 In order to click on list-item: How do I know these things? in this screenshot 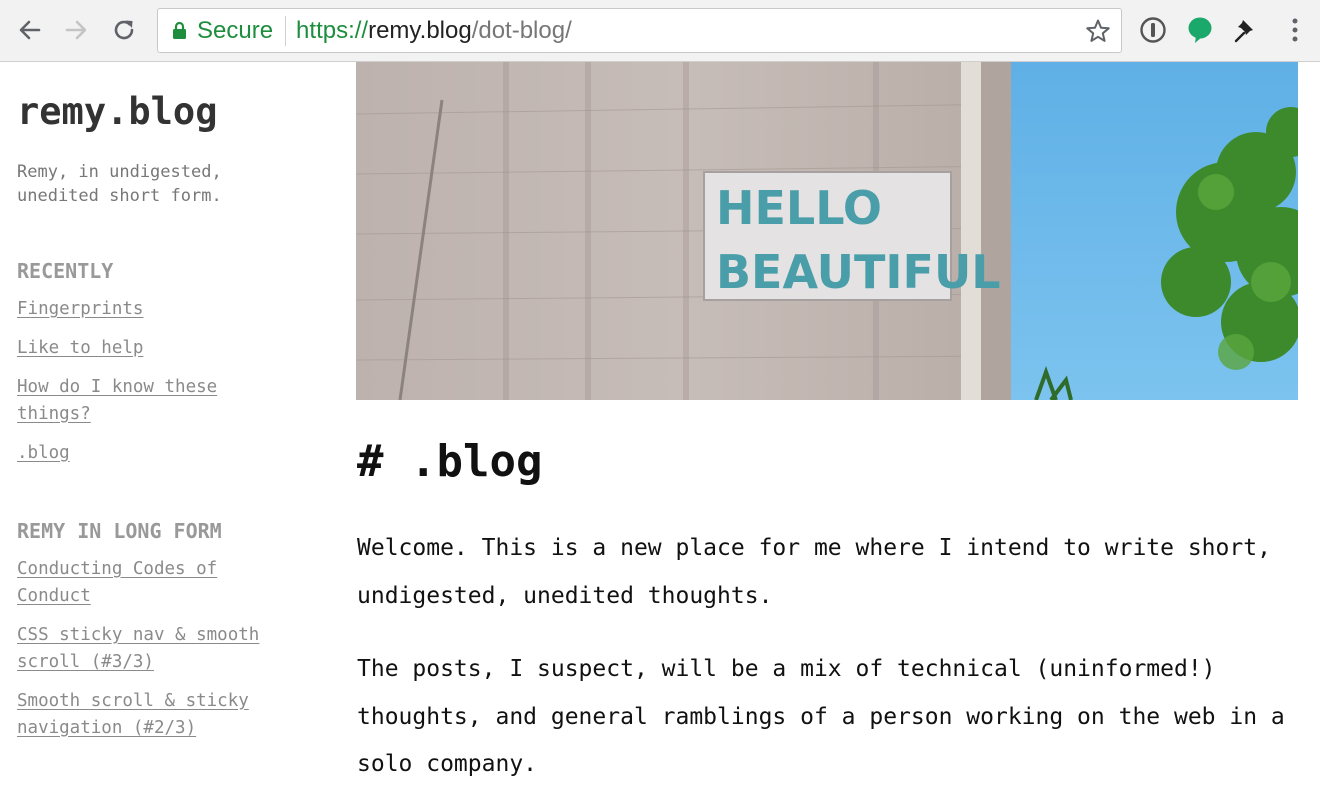, I will do `click(132, 401)`.